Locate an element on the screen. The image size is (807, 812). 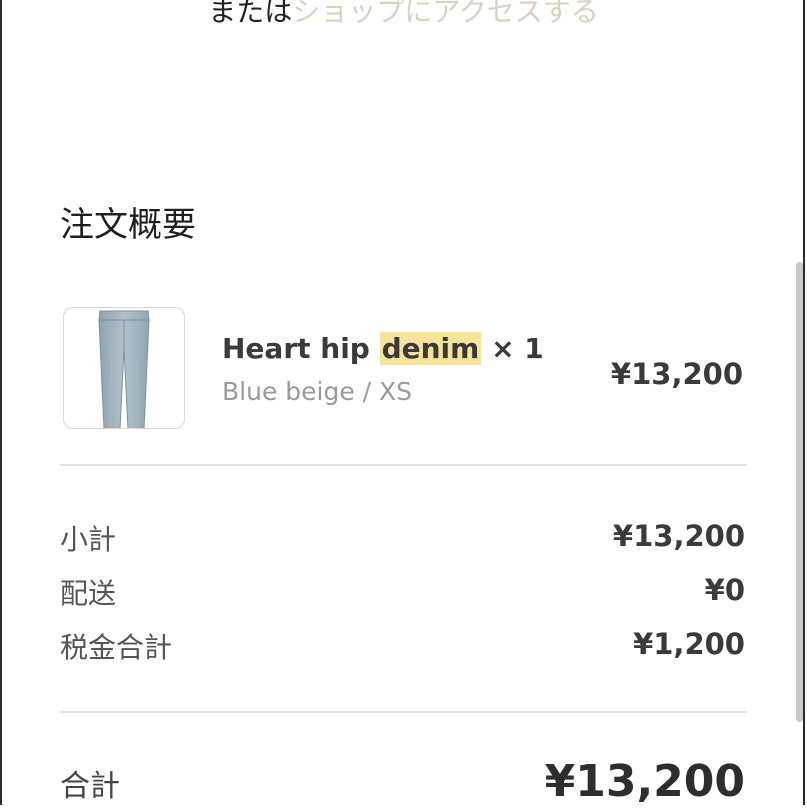
subtotal-value: ¥13,200 is located at coordinates (678, 536).